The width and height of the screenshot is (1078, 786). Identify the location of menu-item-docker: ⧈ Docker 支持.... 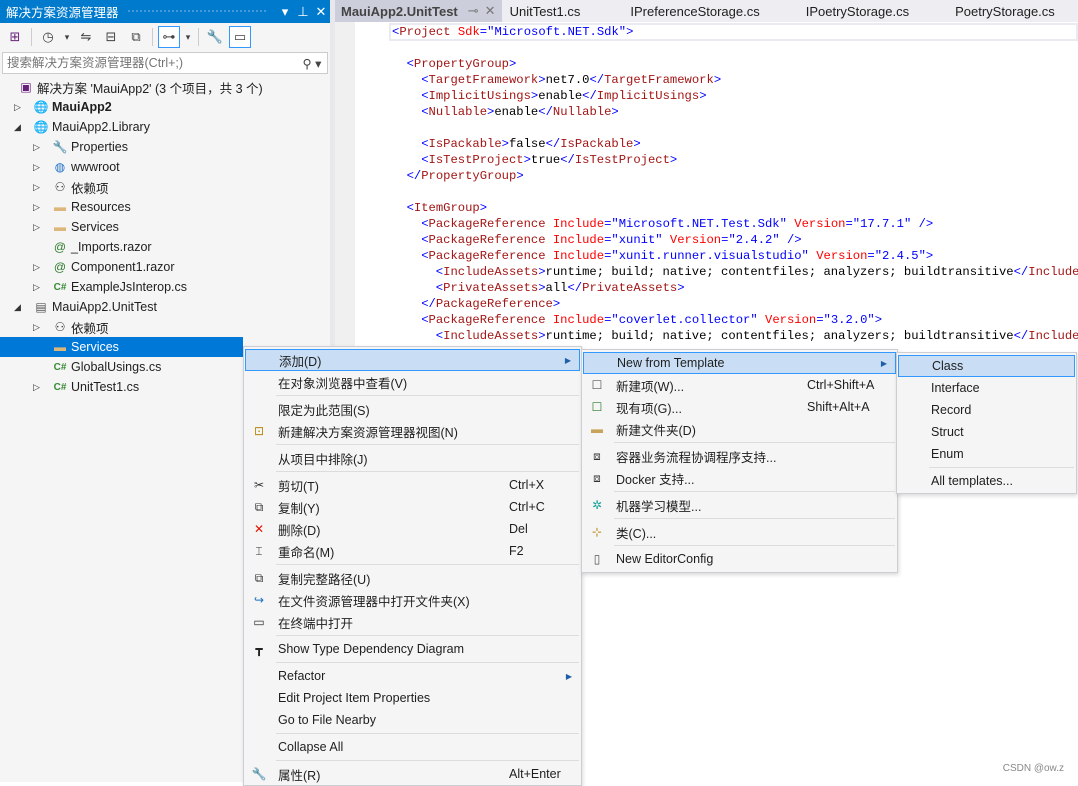
(739, 478).